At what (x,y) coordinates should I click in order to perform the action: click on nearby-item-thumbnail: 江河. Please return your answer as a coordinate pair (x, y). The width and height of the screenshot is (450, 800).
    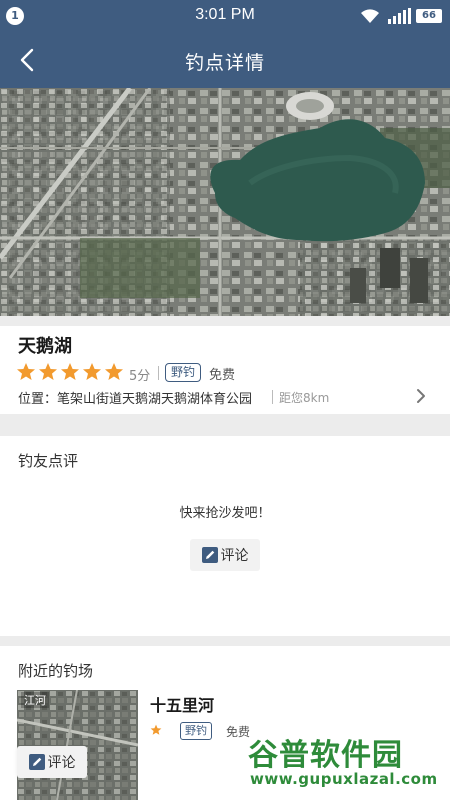
    Looking at the image, I should click on (77, 745).